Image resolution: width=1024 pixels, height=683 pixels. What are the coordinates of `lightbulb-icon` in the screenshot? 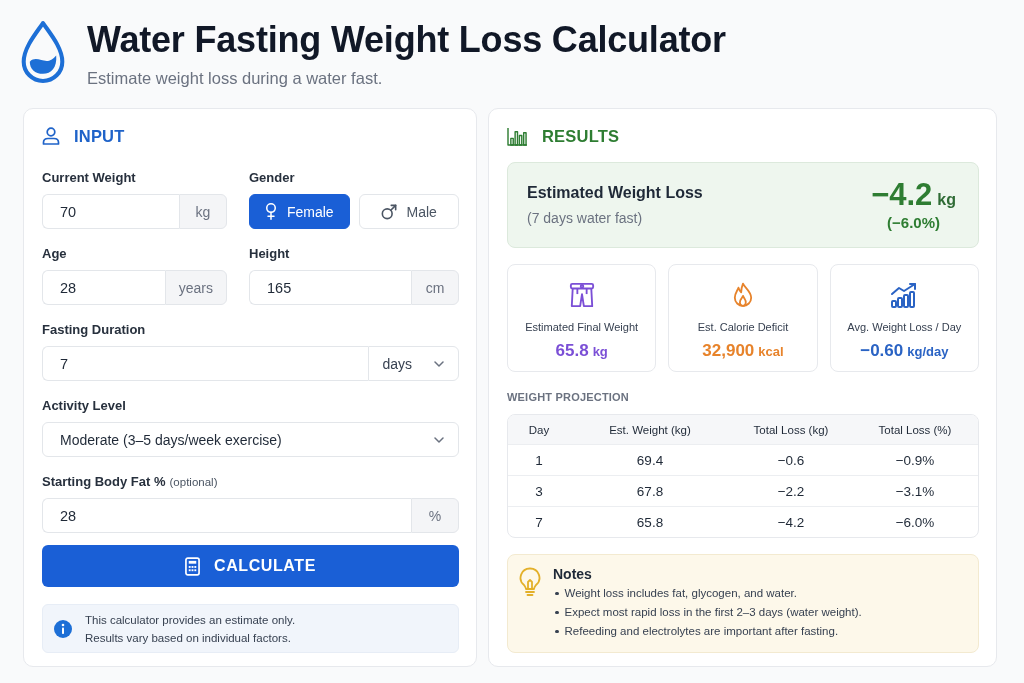 It's located at (530, 582).